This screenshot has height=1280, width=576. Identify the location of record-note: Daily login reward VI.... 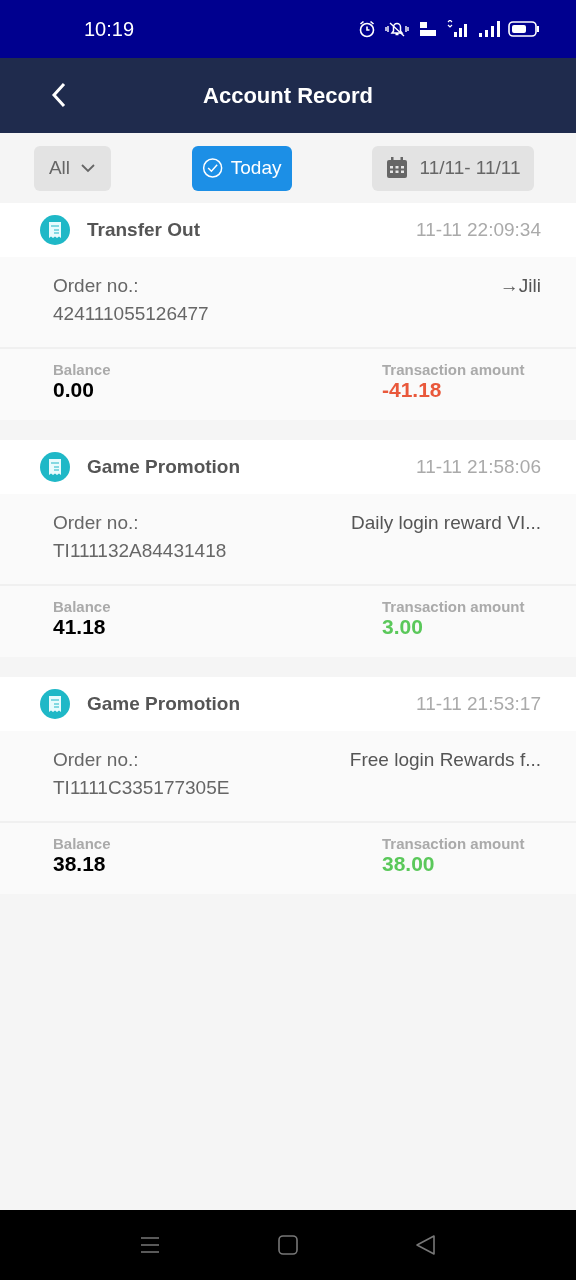
(445, 523).